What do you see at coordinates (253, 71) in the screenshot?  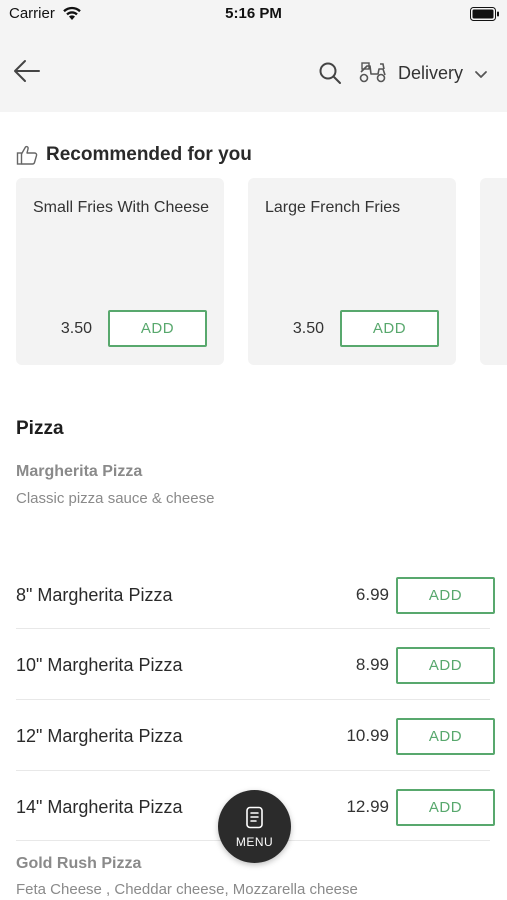 I see `top-navigation-bar: Delivery` at bounding box center [253, 71].